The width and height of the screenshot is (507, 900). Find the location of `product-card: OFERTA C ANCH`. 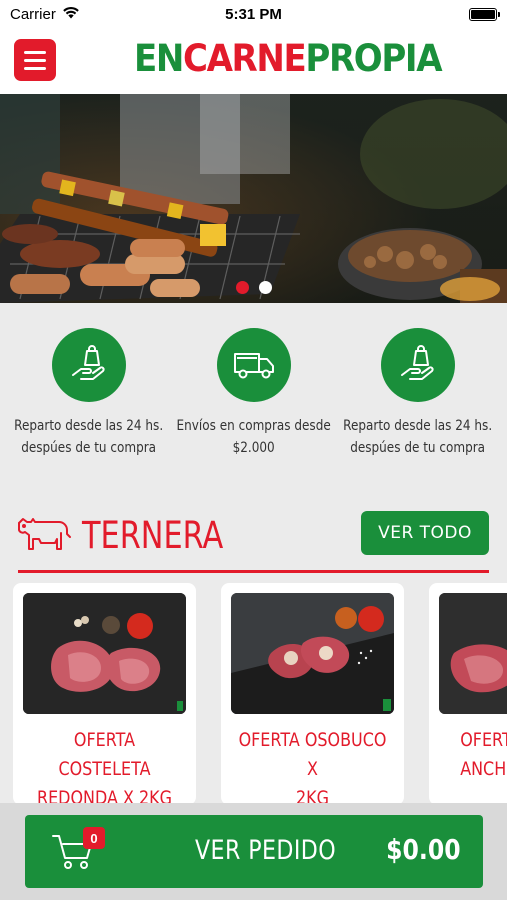

product-card: OFERTA C ANCH is located at coordinates (468, 693).